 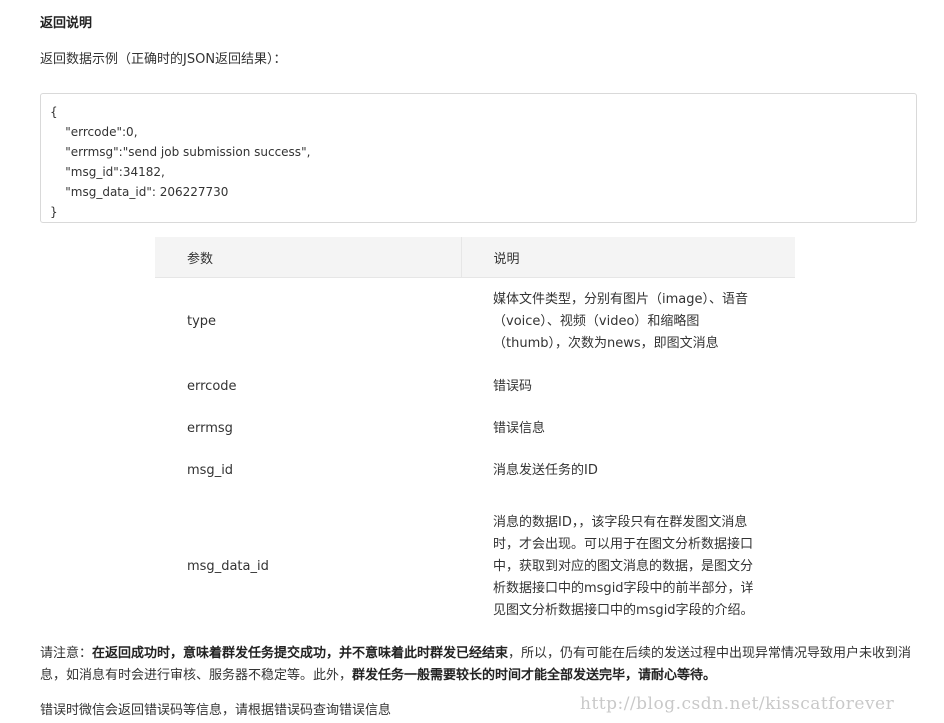 I want to click on param-name: msg_data_id, so click(x=228, y=566).